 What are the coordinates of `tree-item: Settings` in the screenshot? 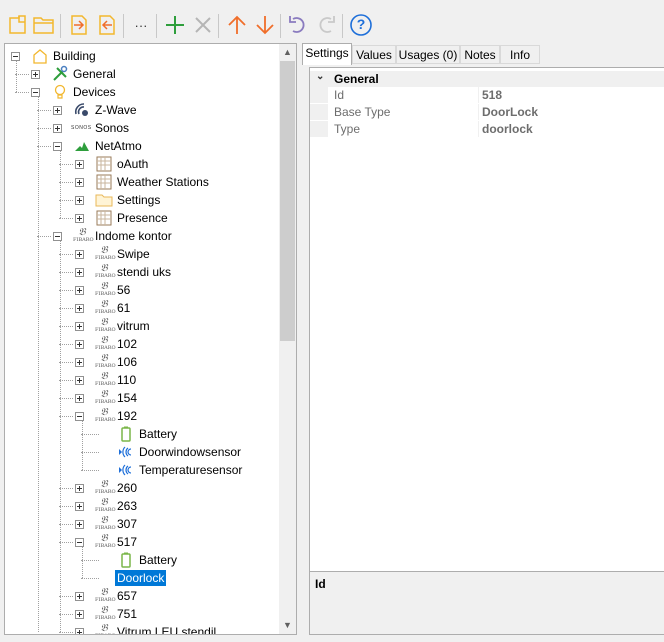 It's located at (141, 200).